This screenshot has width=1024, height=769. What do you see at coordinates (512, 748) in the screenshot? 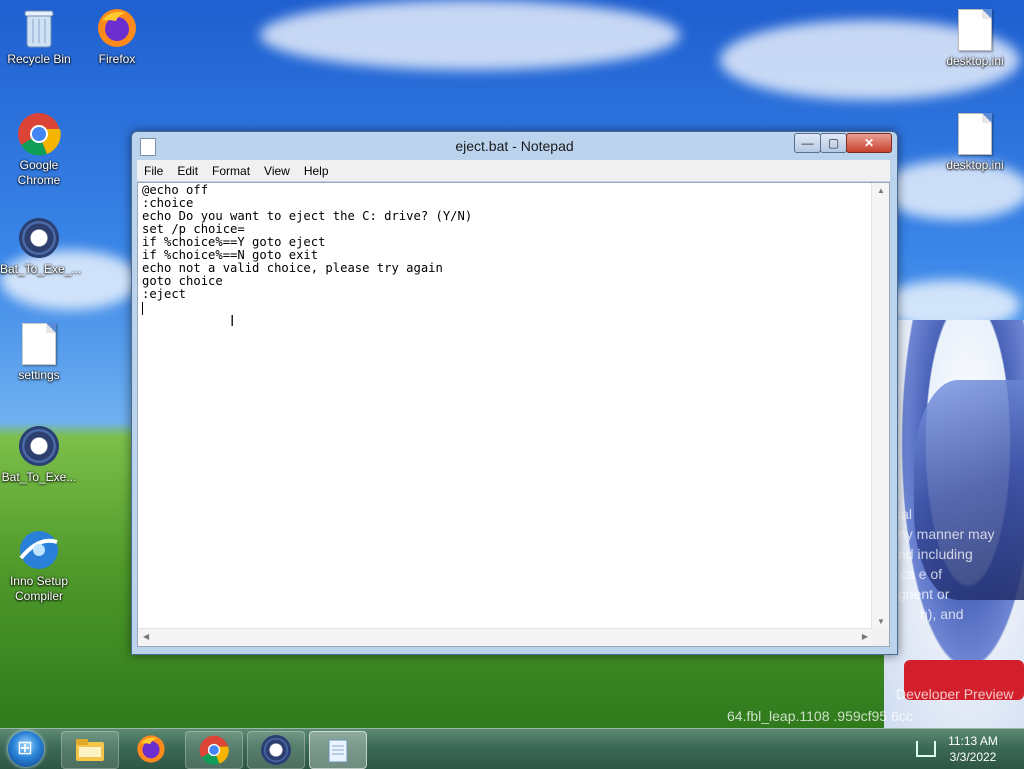
I see `taskbar: 11:13 AM 3/3/2022` at bounding box center [512, 748].